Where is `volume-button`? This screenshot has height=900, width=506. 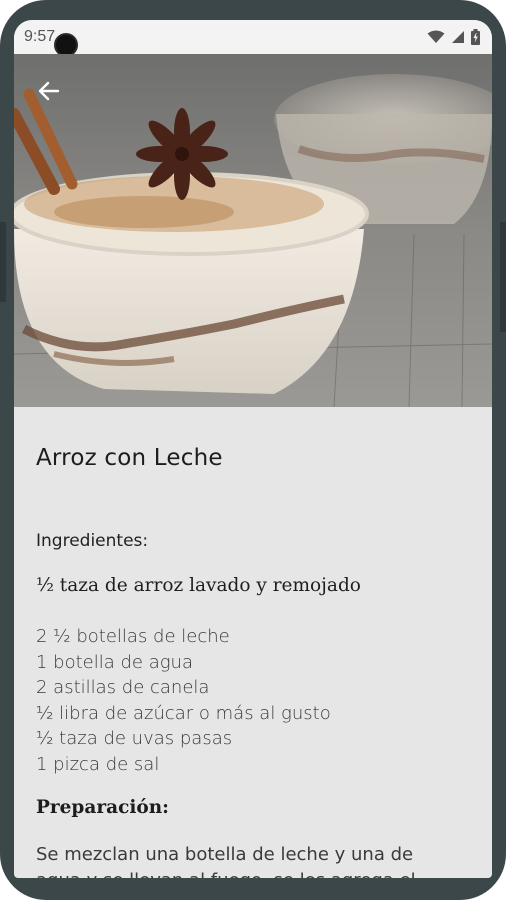 volume-button is located at coordinates (3, 262).